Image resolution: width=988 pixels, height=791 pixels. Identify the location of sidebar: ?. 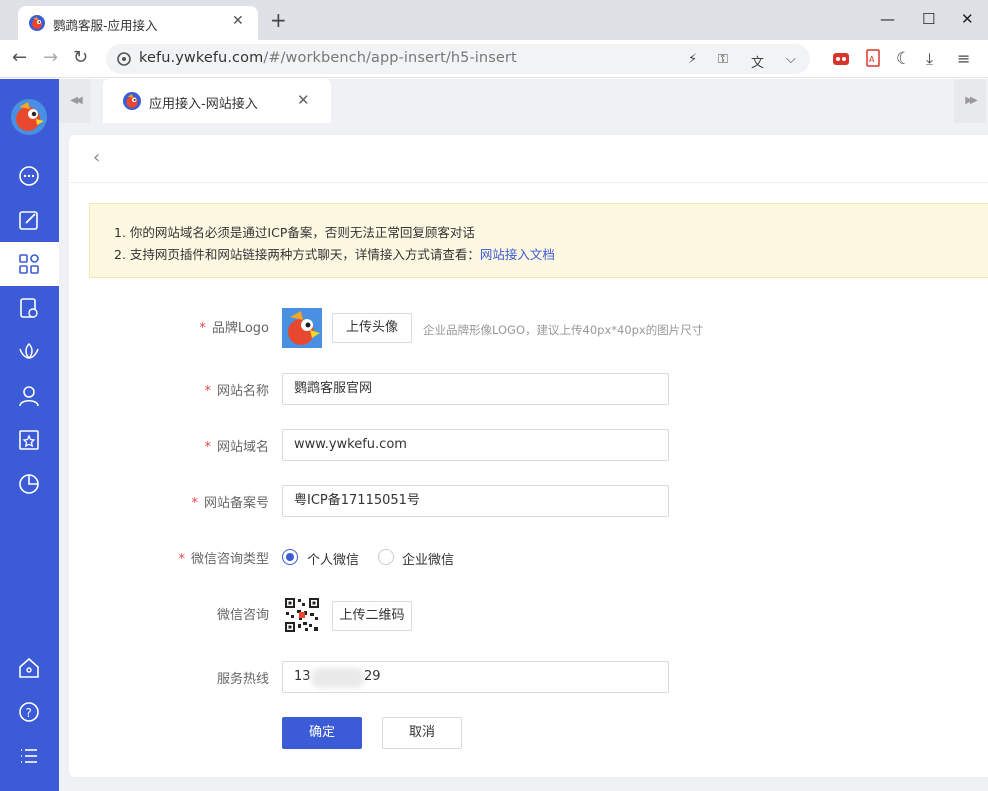
(29, 435).